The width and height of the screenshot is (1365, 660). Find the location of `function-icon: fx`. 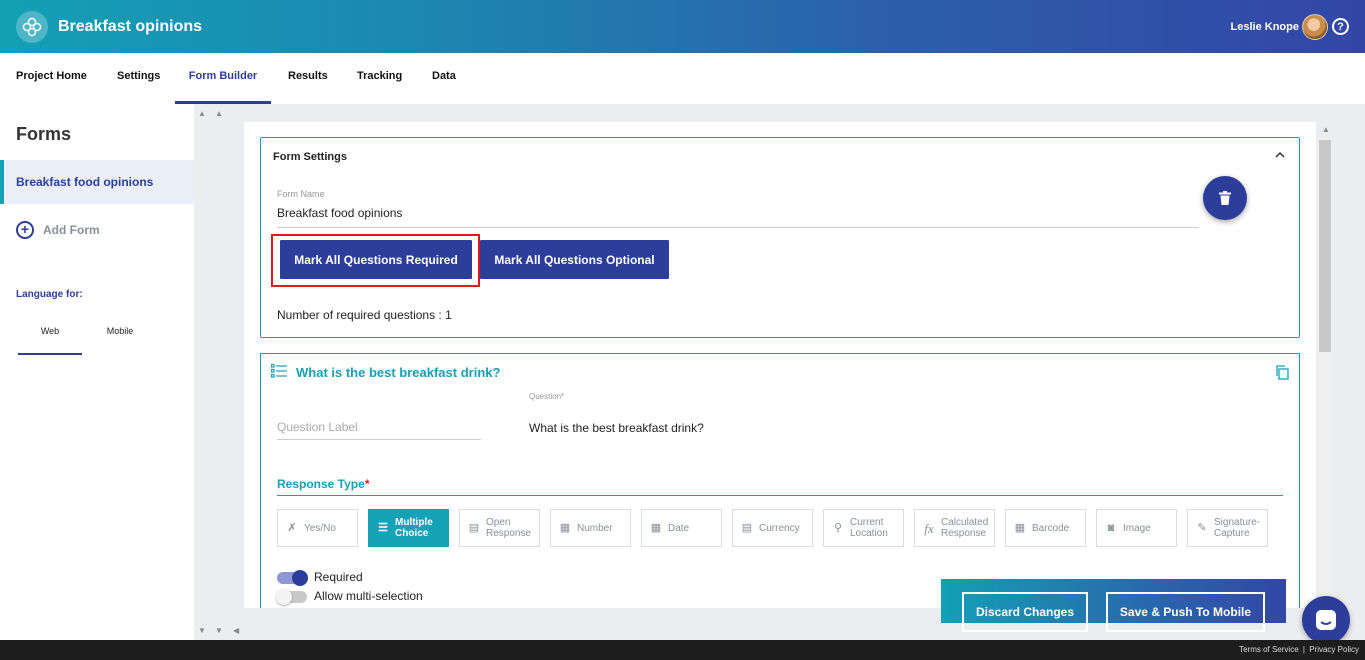

function-icon: fx is located at coordinates (929, 528).